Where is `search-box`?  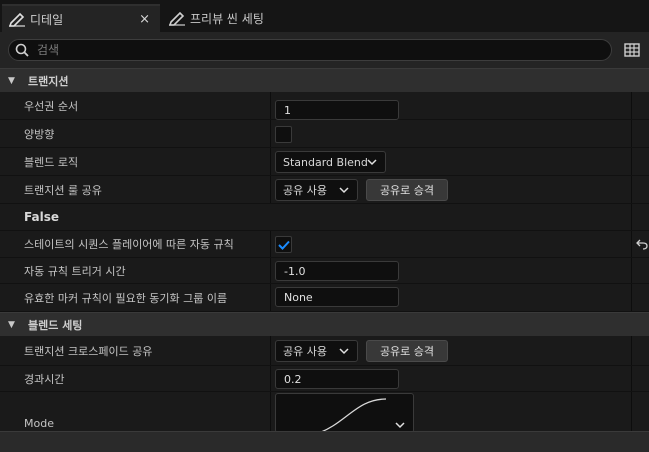 search-box is located at coordinates (310, 50).